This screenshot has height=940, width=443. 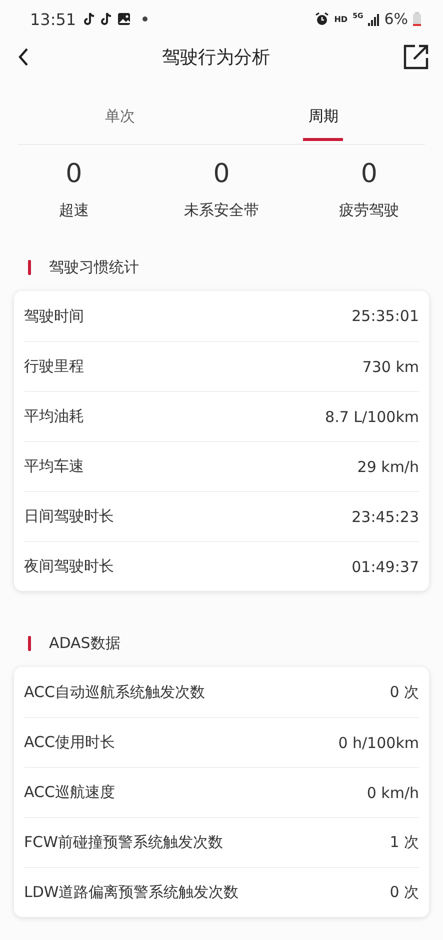 What do you see at coordinates (54, 316) in the screenshot?
I see `row-label: 驾驶时间` at bounding box center [54, 316].